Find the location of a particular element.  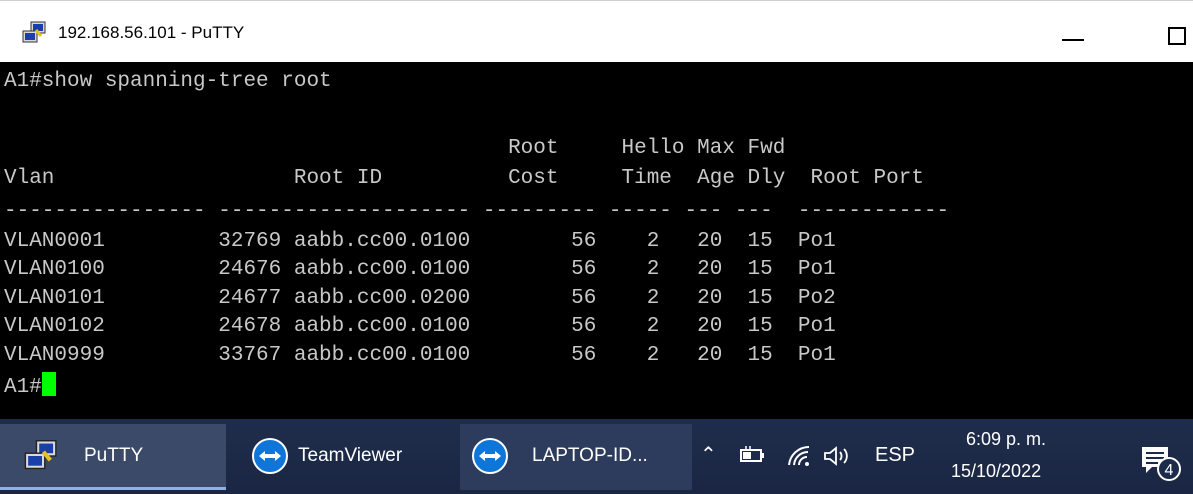

taskbar-putty-button: PuTTY is located at coordinates (113, 457).